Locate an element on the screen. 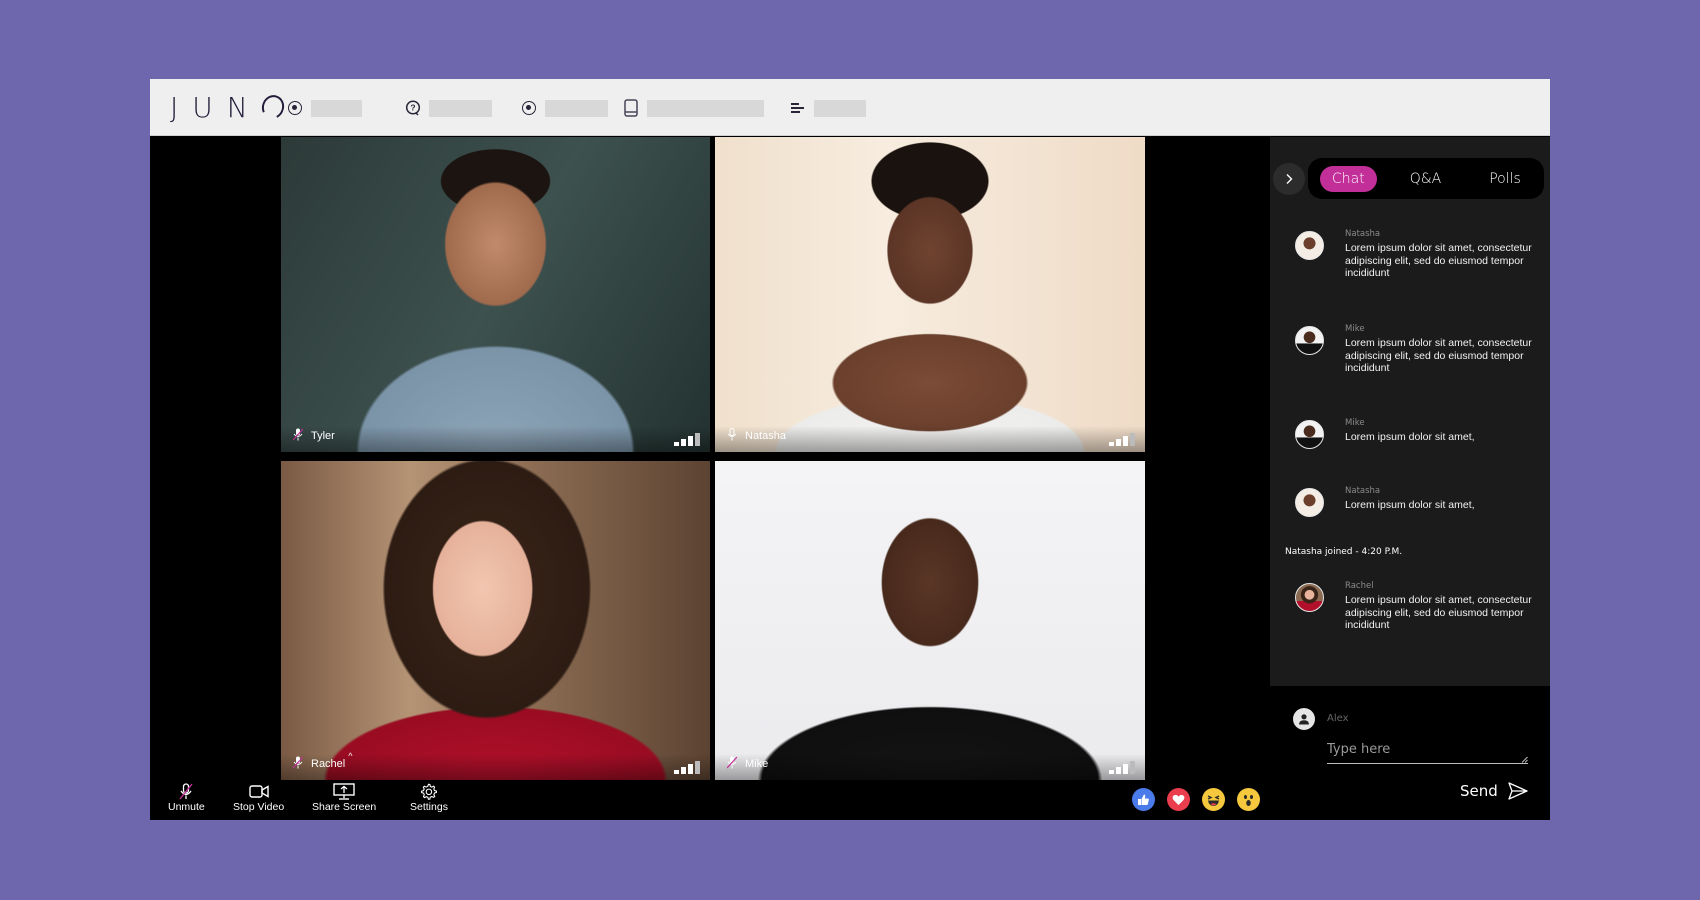  current-user-name: Alex is located at coordinates (1338, 718).